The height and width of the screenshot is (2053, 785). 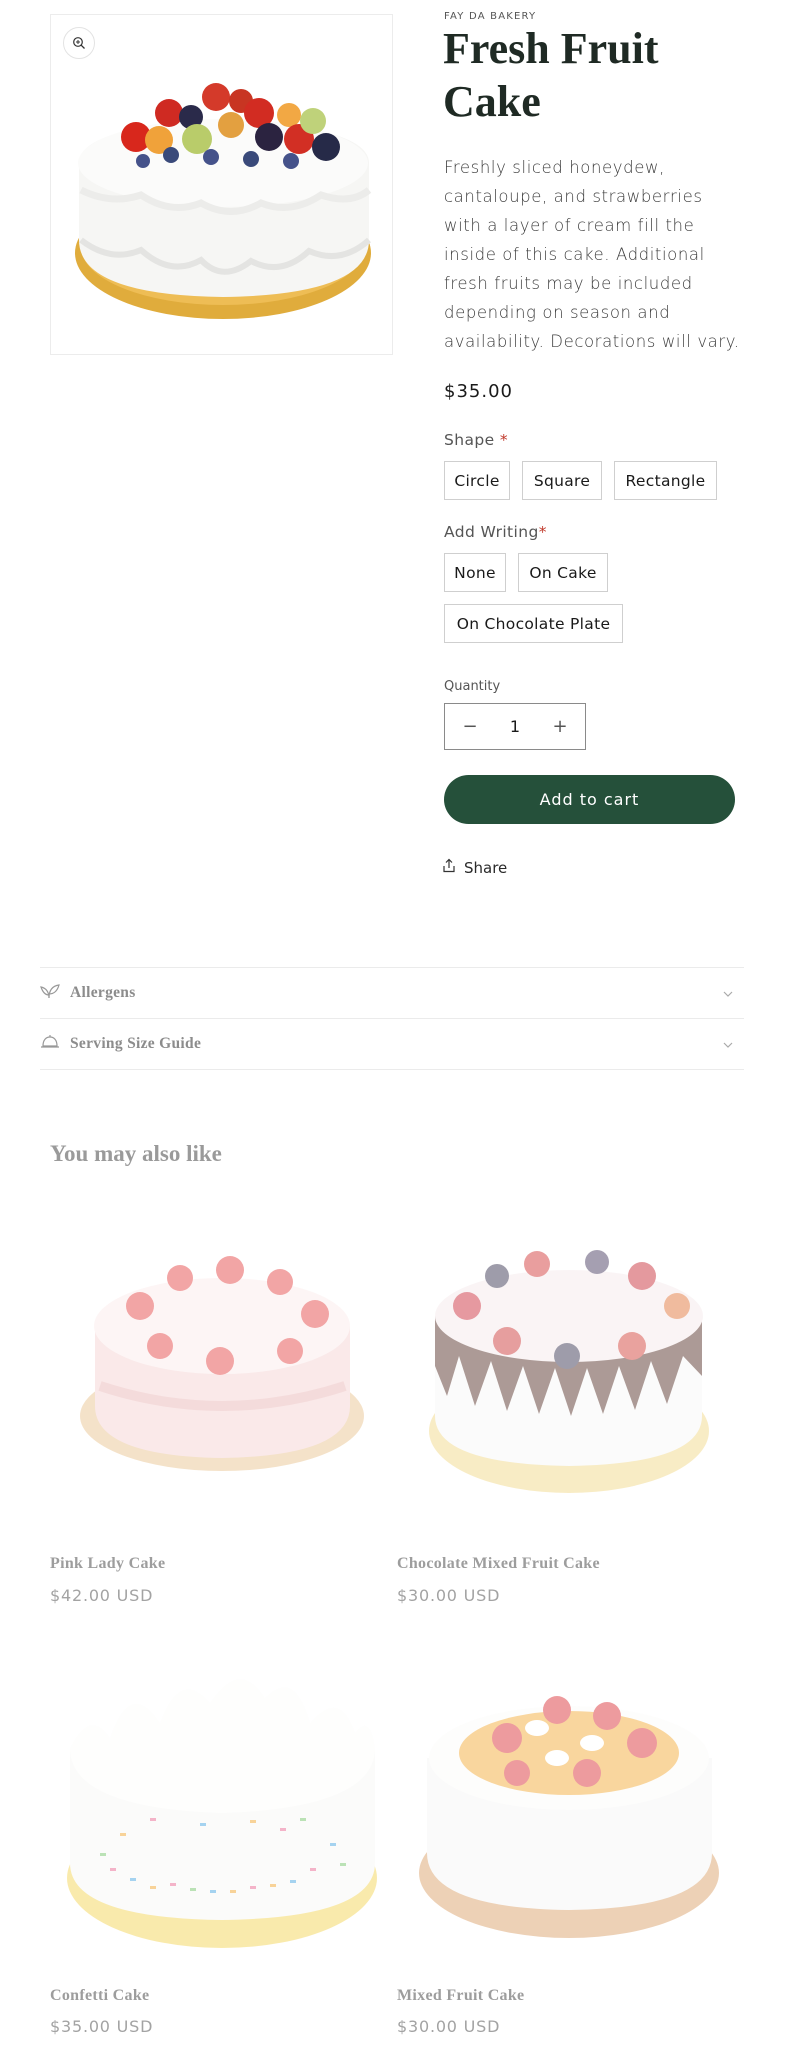 I want to click on writing-option-on-cake: On Cake, so click(x=563, y=572).